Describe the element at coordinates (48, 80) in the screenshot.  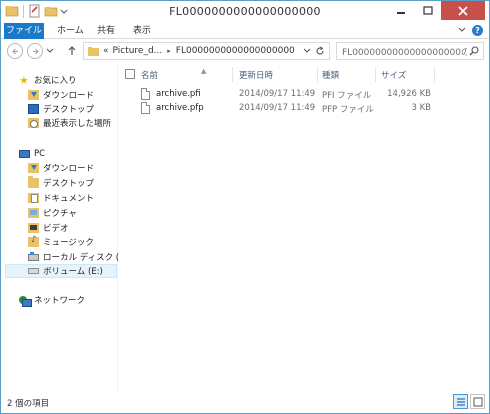
I see `nav-favorites: ★ お気に入り` at that location.